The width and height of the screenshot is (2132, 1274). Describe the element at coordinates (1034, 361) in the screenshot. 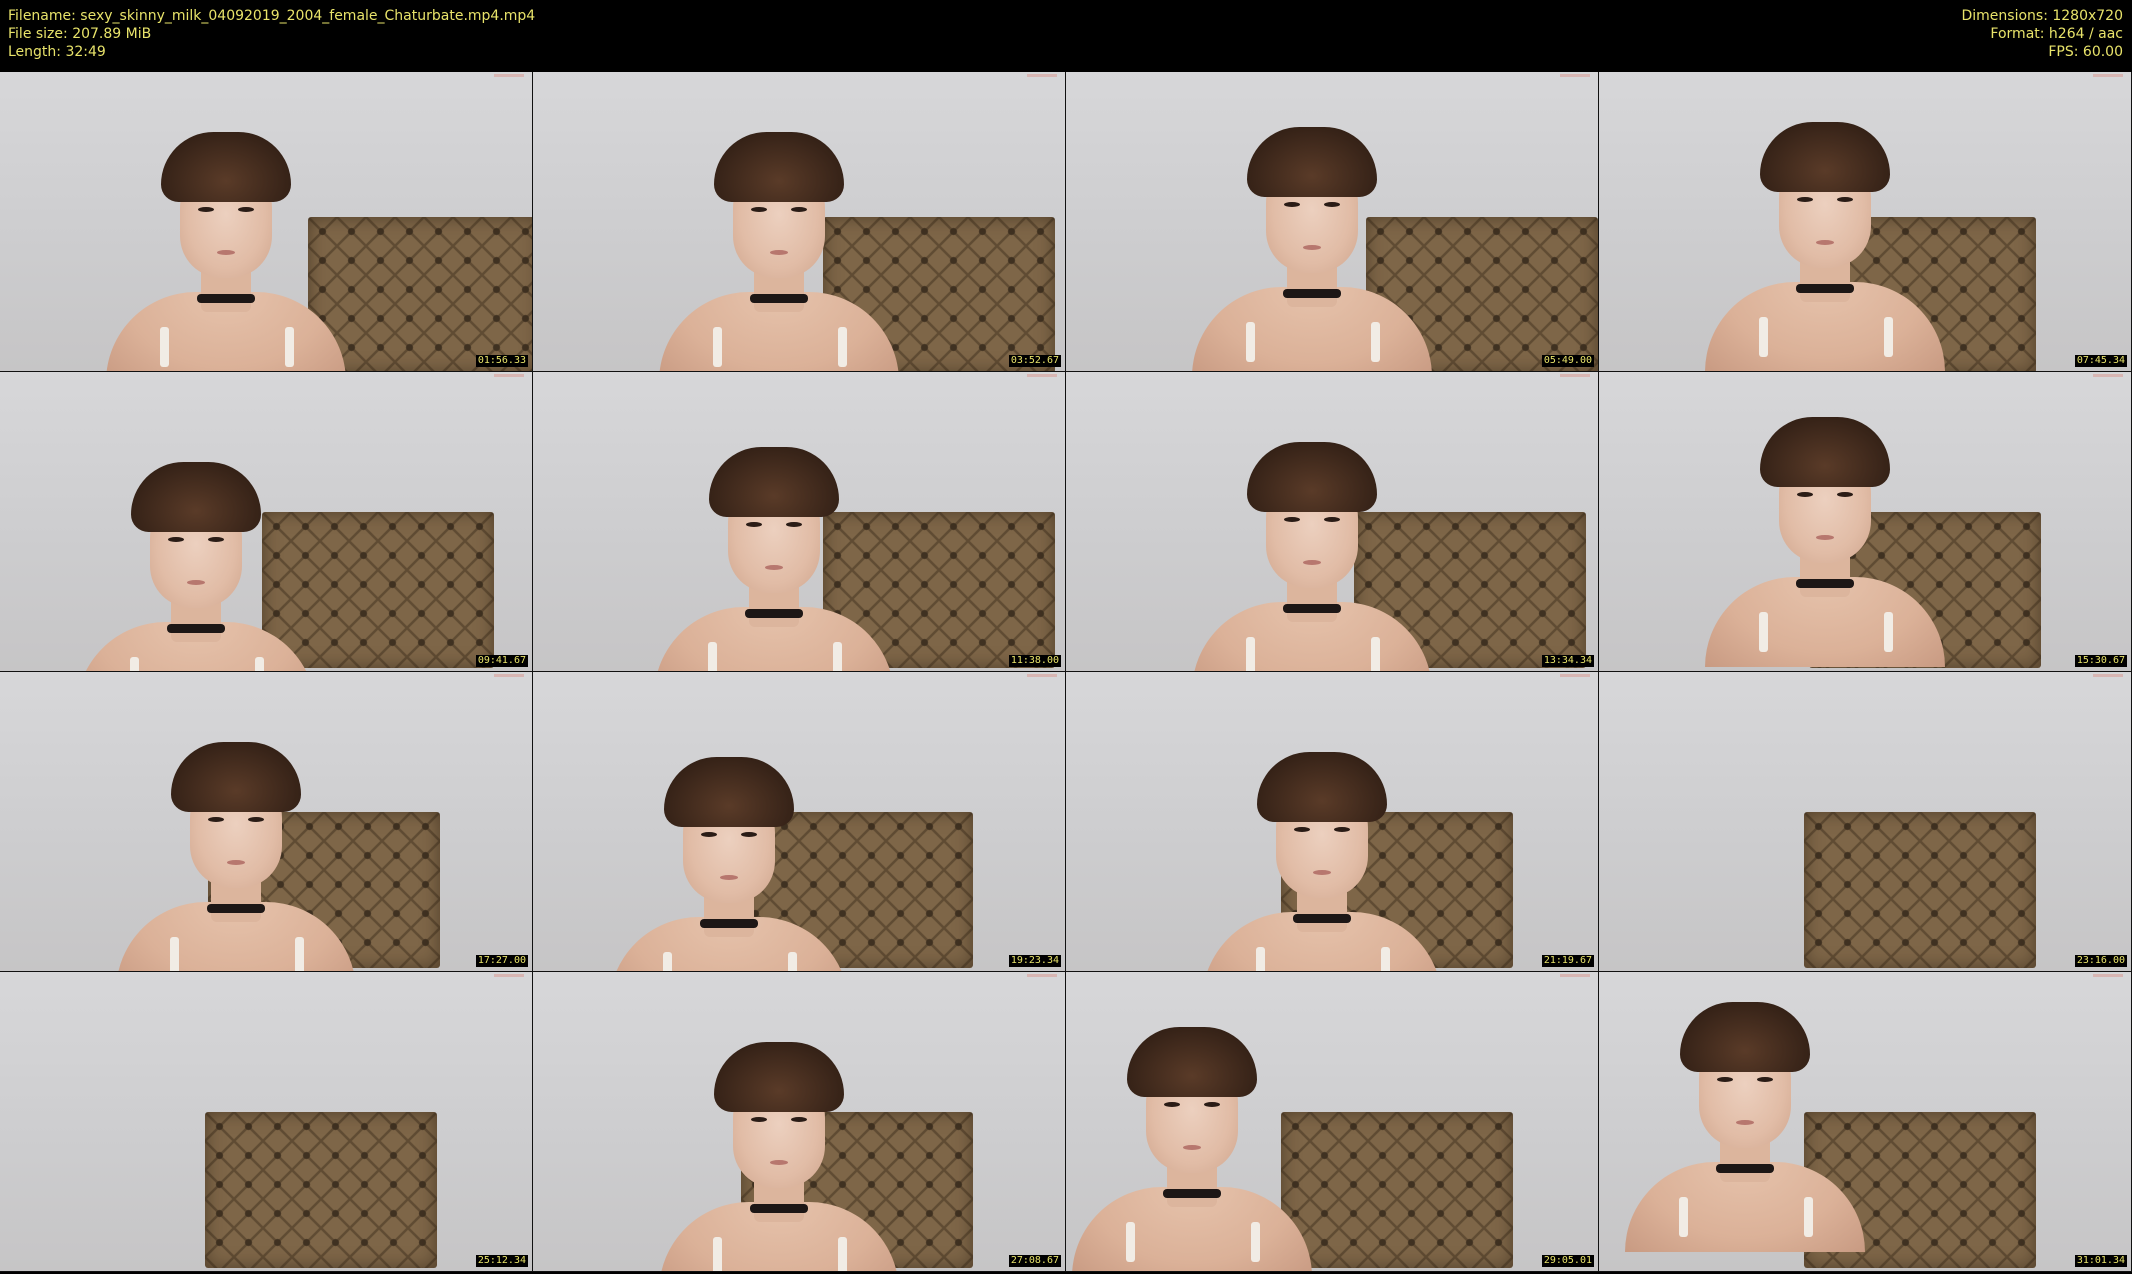

I see `thumbnail-timestamp: 03:52.67` at that location.